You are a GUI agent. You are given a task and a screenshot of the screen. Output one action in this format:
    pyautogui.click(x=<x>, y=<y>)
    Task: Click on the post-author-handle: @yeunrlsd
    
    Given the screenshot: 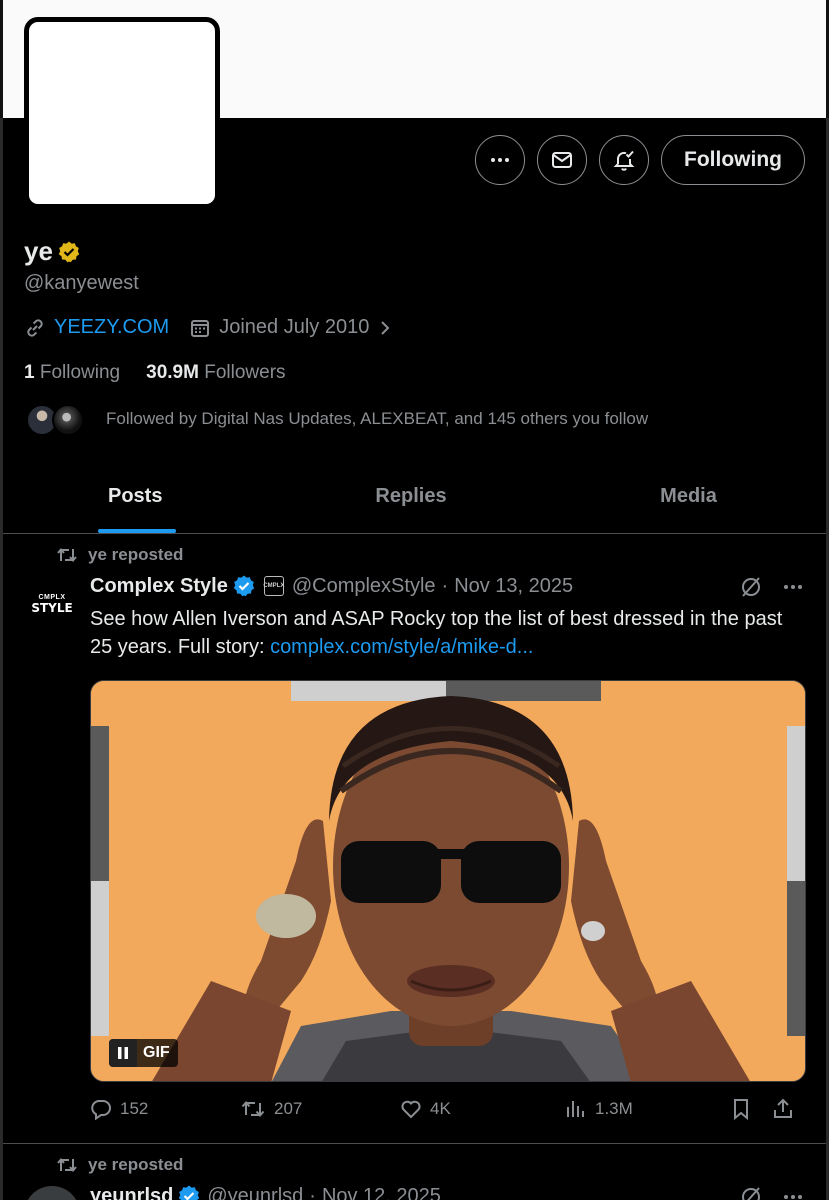 What is the action you would take?
    pyautogui.click(x=255, y=1192)
    